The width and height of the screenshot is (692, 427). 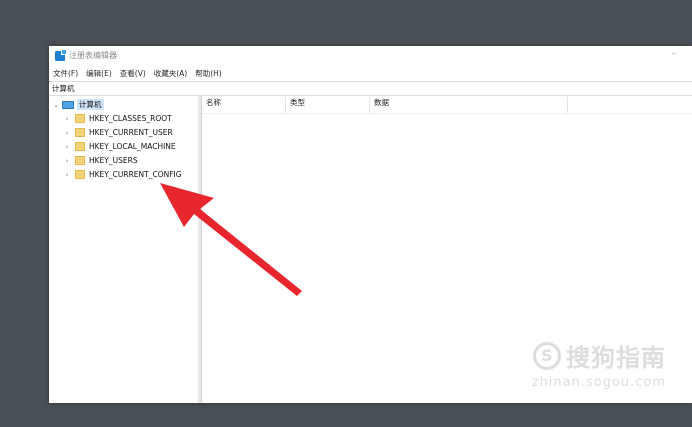 I want to click on registry-app-icon, so click(x=61, y=55).